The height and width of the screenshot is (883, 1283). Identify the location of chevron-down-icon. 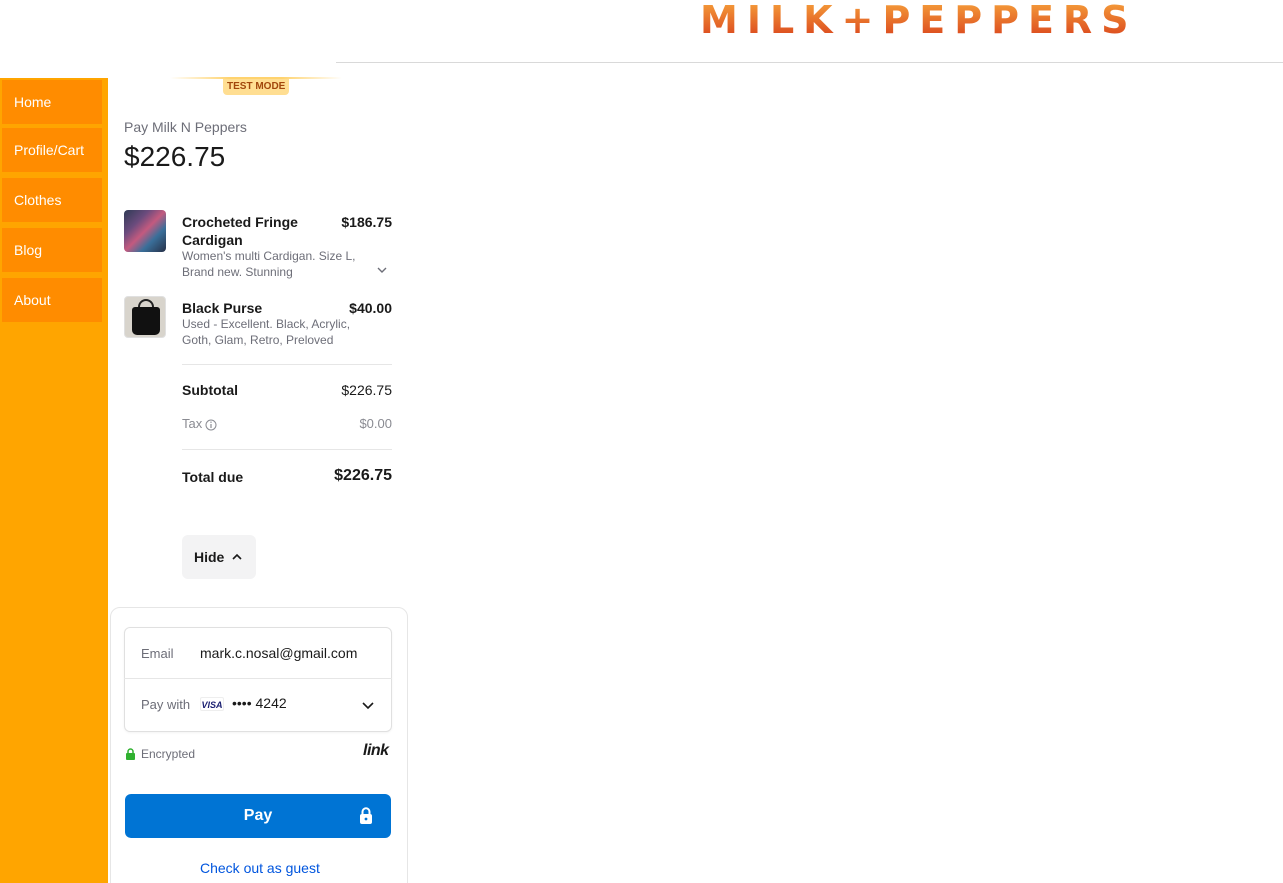
(368, 705).